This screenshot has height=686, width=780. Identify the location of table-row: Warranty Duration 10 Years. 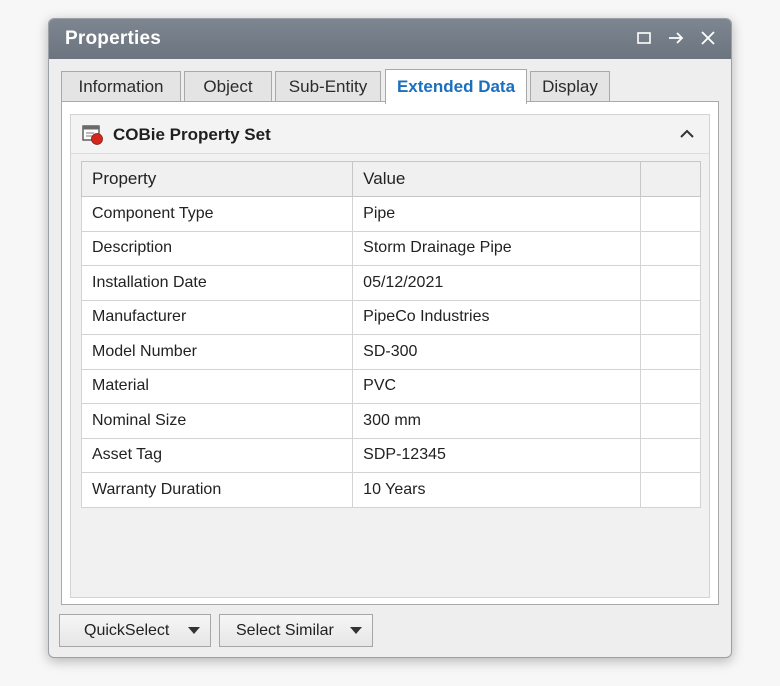
(390, 490).